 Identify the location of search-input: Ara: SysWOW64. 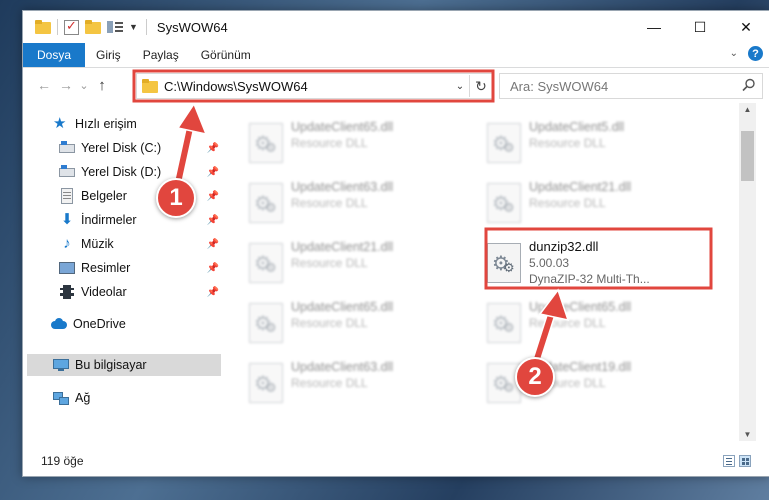
(631, 86).